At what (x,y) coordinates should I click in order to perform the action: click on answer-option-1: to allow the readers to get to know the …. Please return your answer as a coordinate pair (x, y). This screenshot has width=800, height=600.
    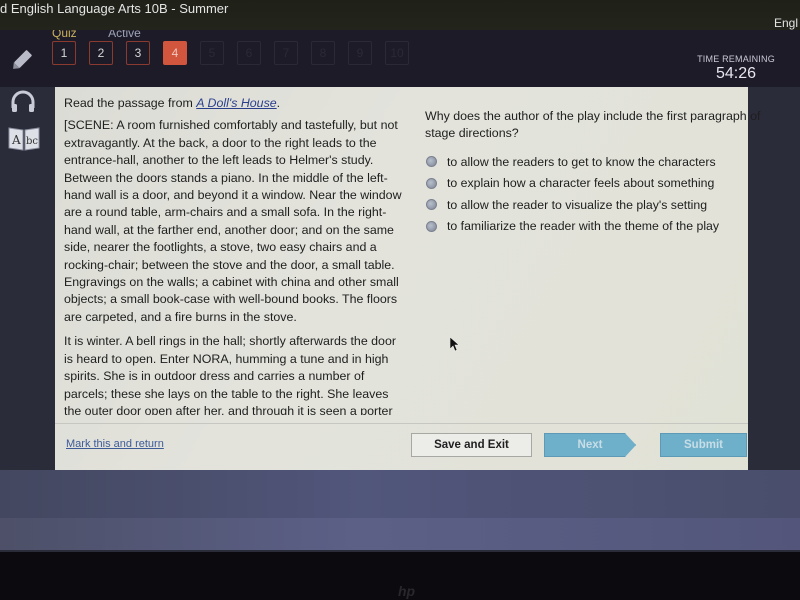
    Looking at the image, I should click on (572, 162).